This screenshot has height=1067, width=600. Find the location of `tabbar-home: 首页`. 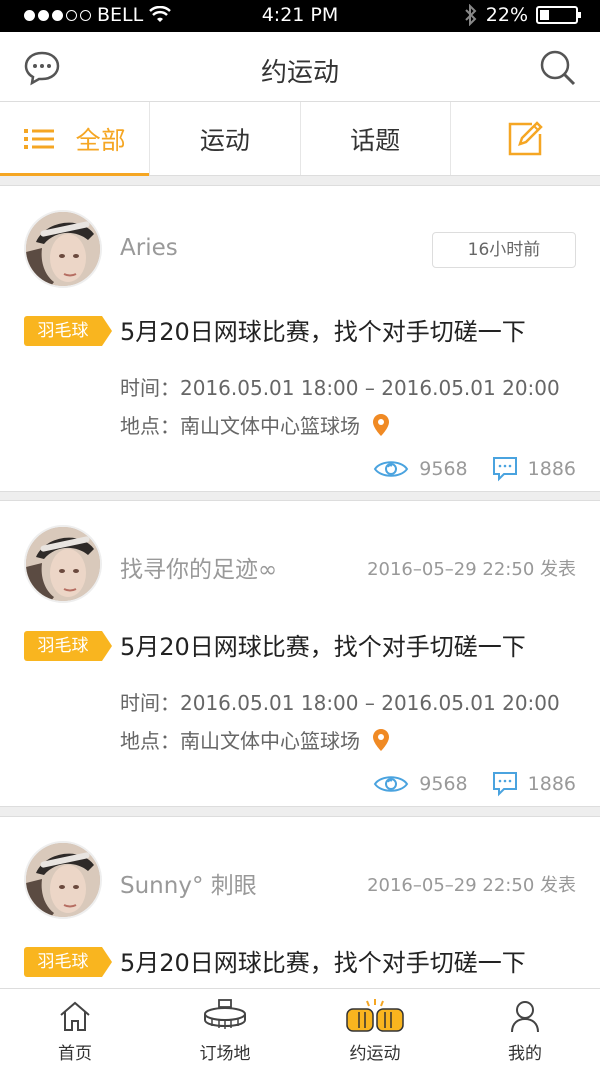

tabbar-home: 首页 is located at coordinates (75, 1028).